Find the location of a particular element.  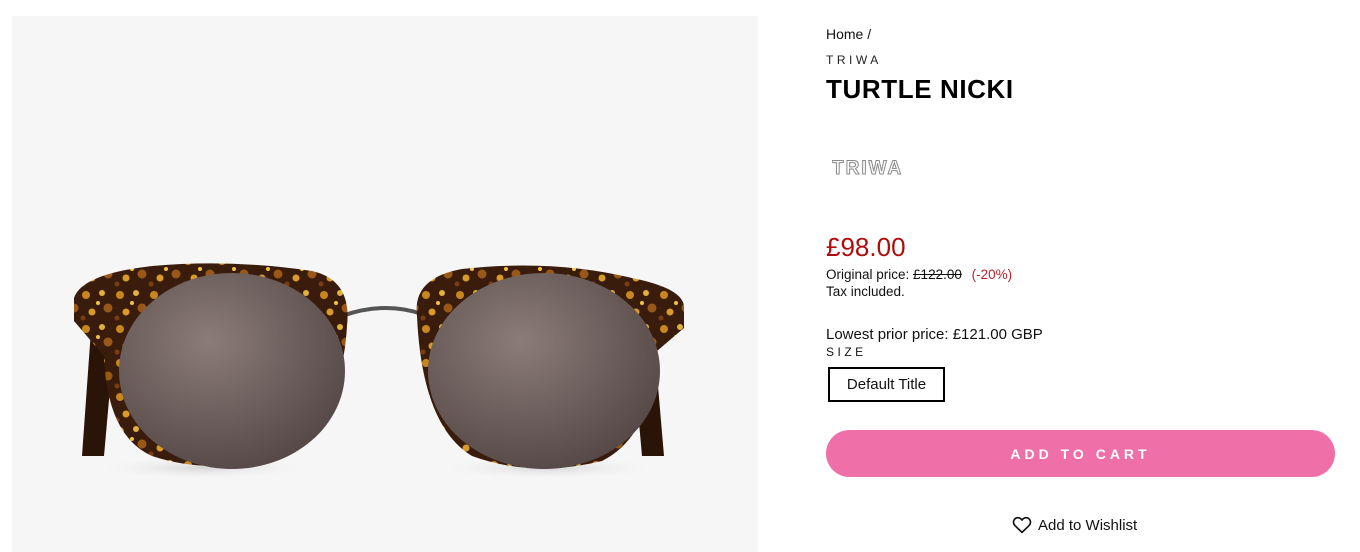

original-price: £122.00 is located at coordinates (937, 274).